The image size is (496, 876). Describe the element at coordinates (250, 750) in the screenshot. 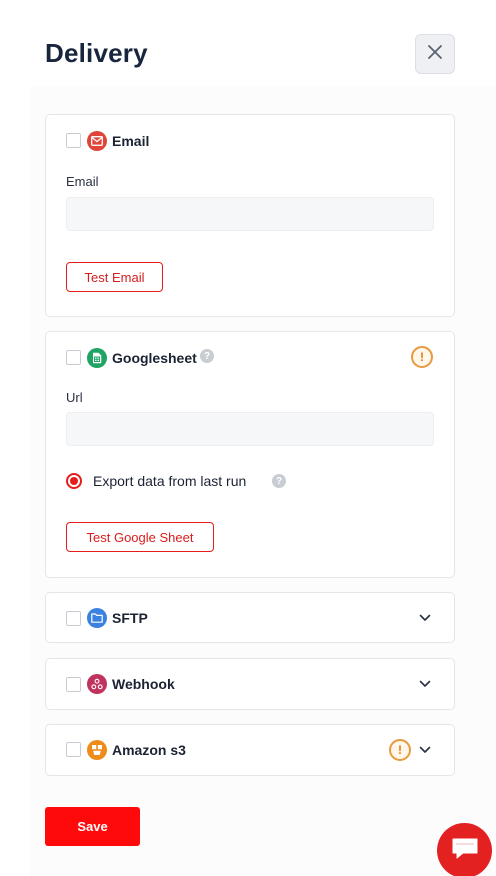

I see `amazon-s3-card: Amazon s3 !` at that location.